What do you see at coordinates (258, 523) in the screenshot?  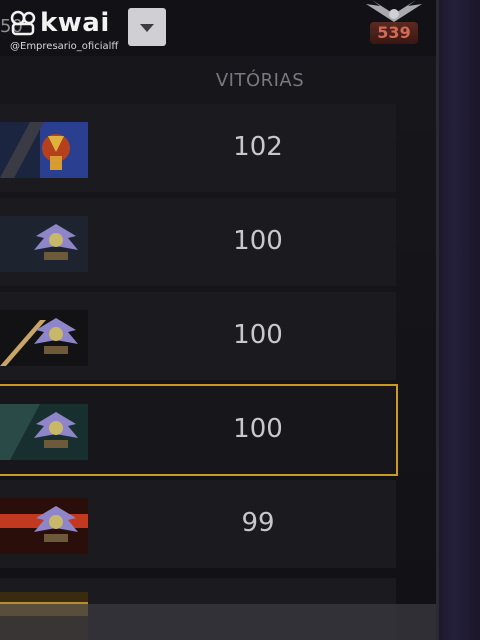 I see `wins-value: 99` at bounding box center [258, 523].